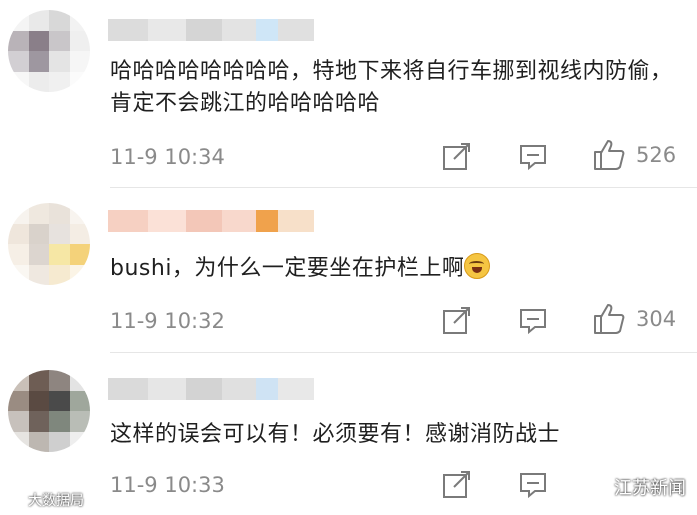  I want to click on comment-text: 哈哈哈哈哈哈哈哈，特地下来将自行车挪到视线内防偷，肯定不会跳江的哈哈哈哈哈, so click(391, 87).